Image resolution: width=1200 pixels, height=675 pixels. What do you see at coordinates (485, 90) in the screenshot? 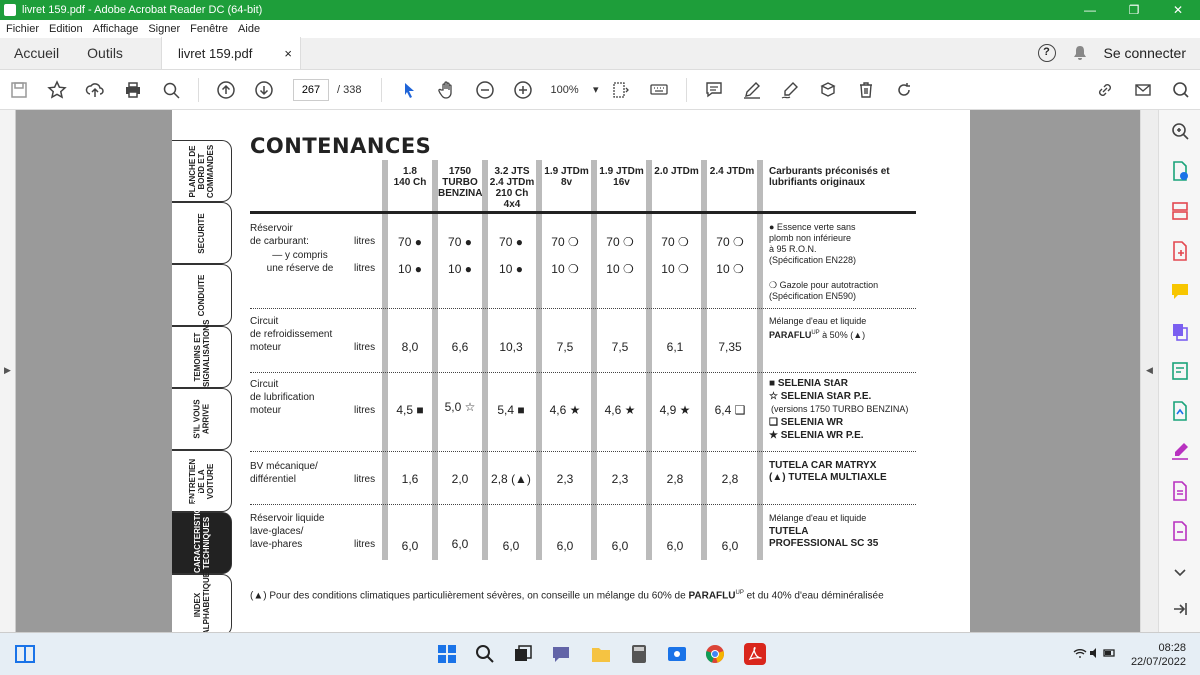
I see `zoom-out-icon` at bounding box center [485, 90].